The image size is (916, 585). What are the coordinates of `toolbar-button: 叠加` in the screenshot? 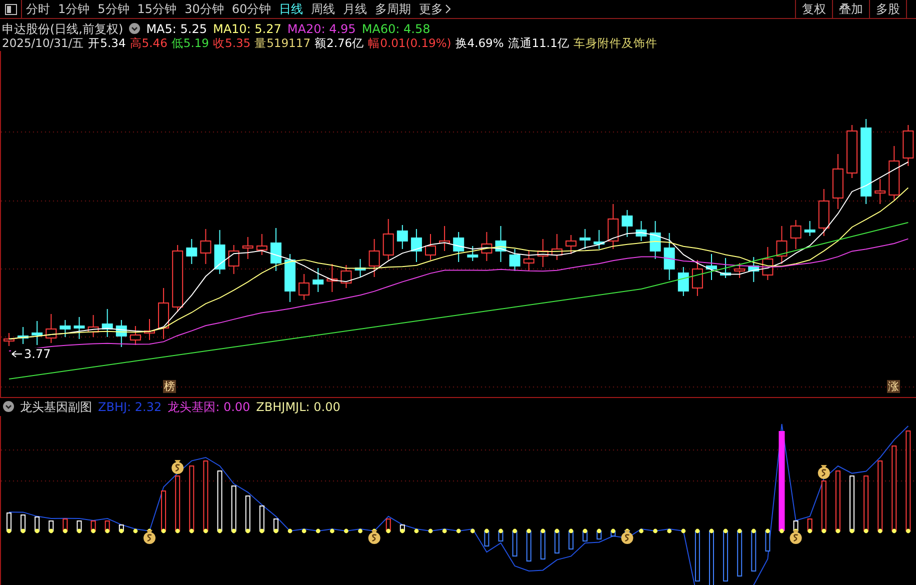 It's located at (850, 9).